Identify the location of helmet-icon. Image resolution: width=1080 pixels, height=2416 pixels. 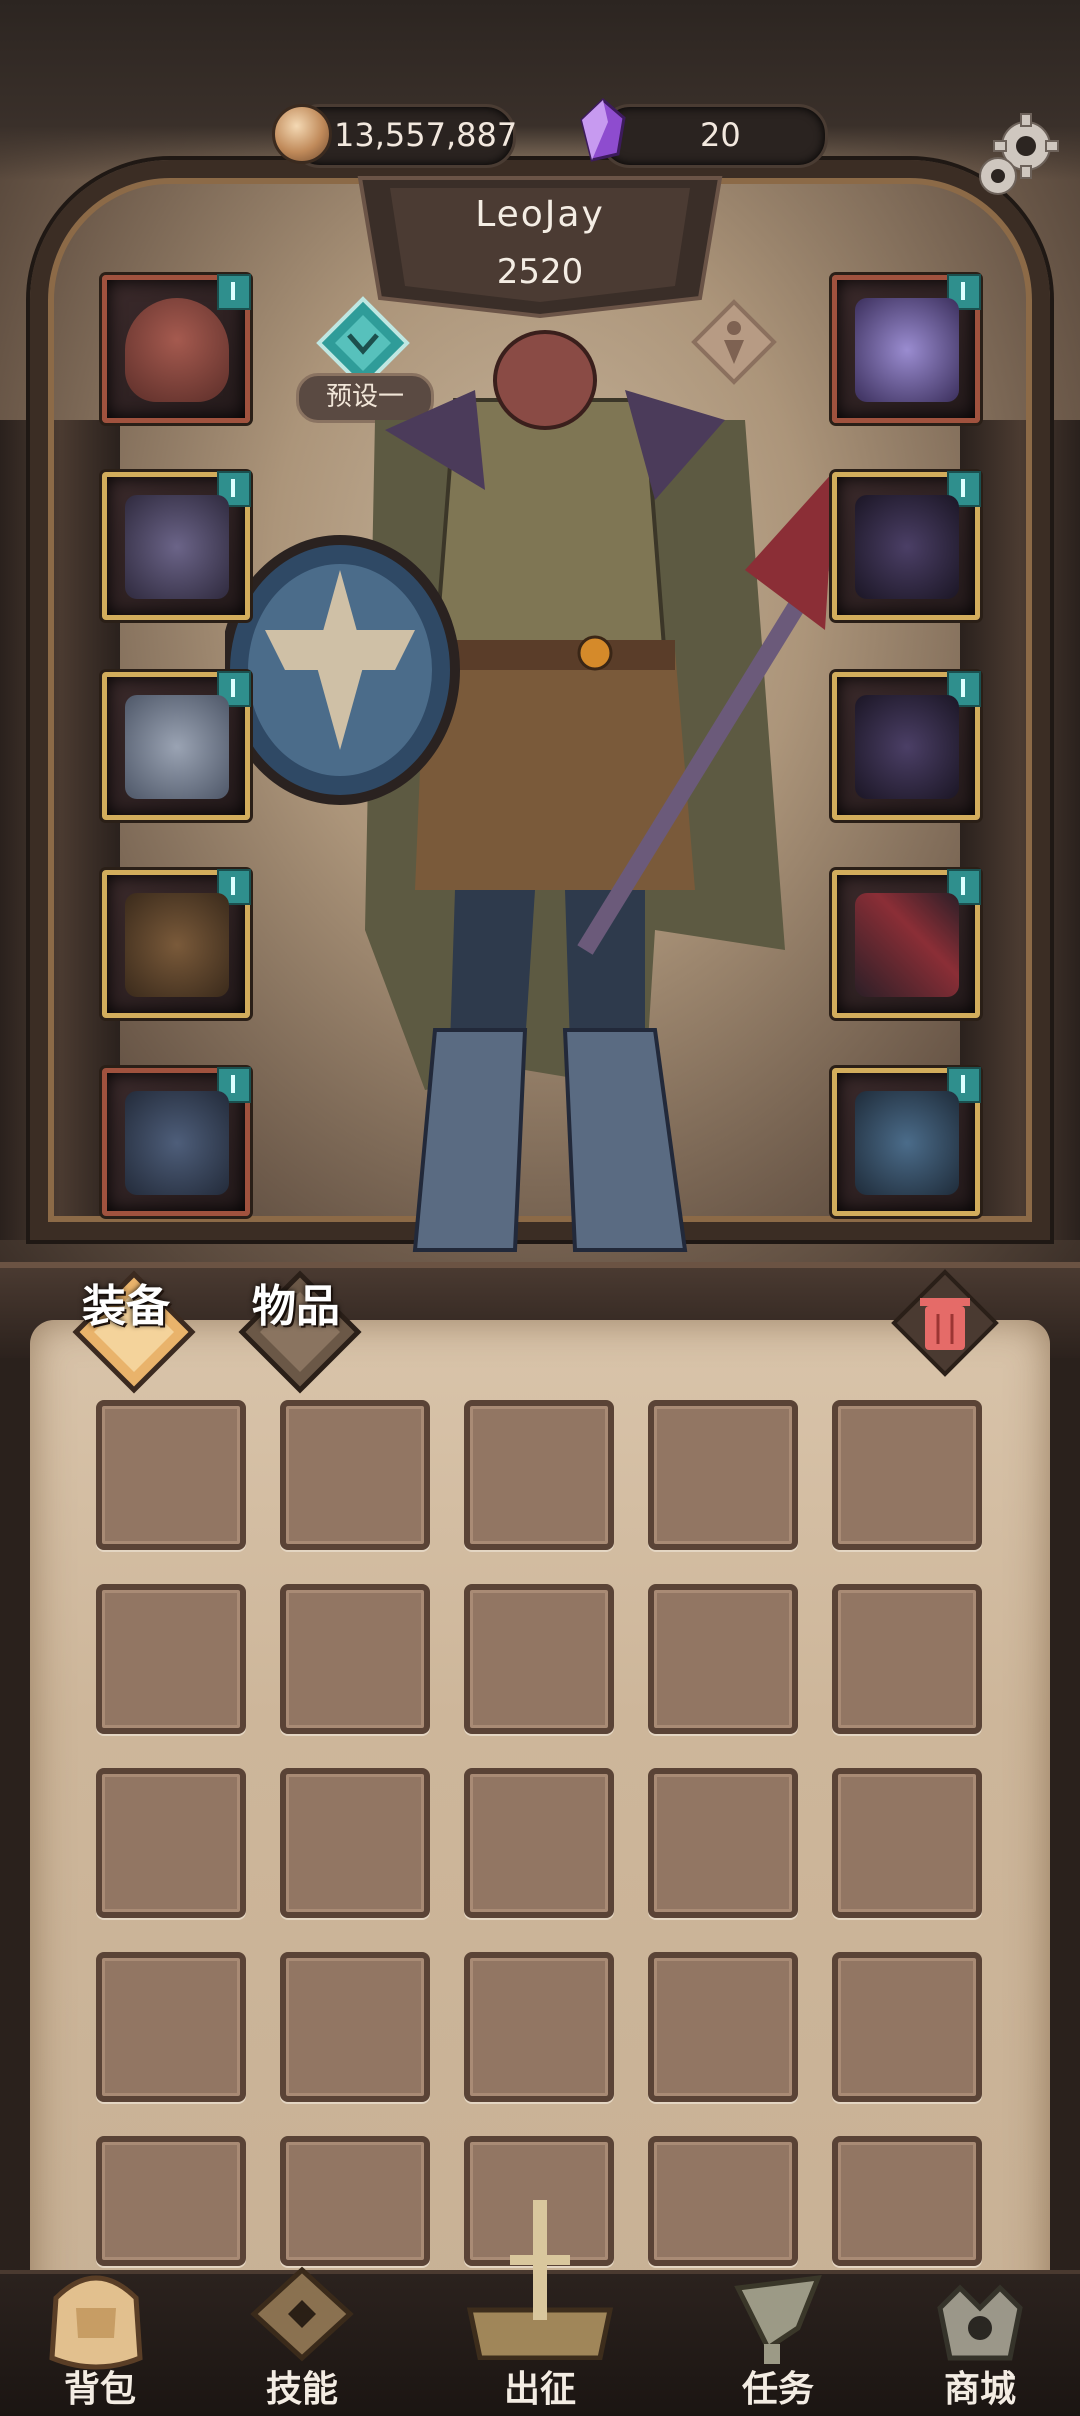
(177, 350).